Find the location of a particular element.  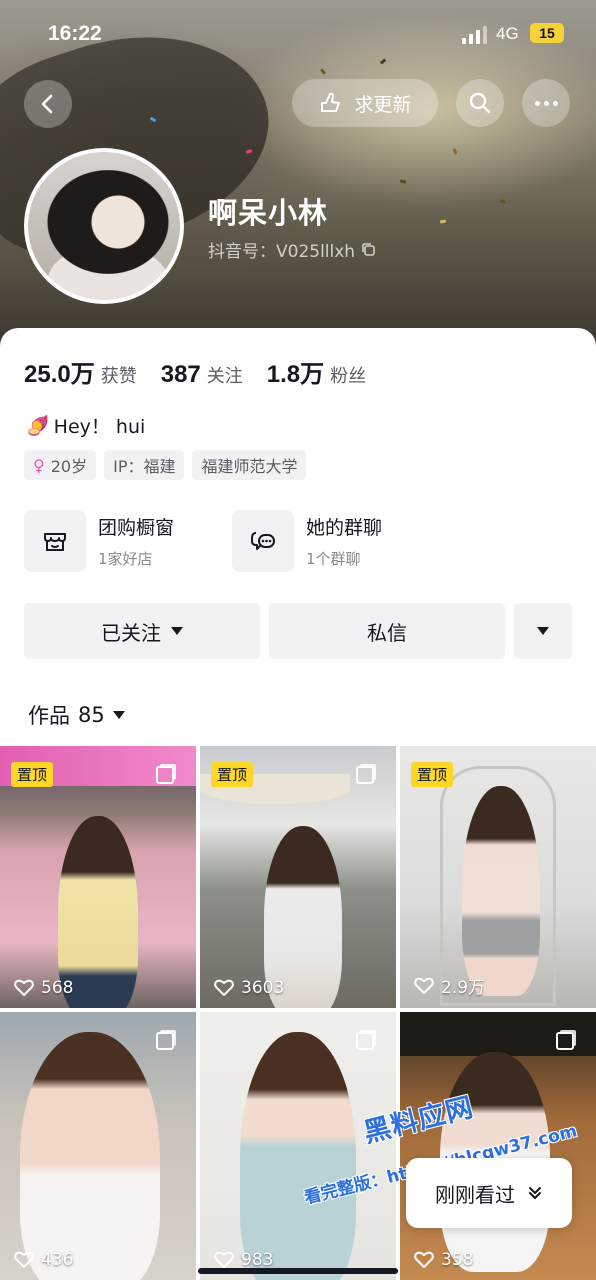

message-button: 私信 is located at coordinates (387, 631).